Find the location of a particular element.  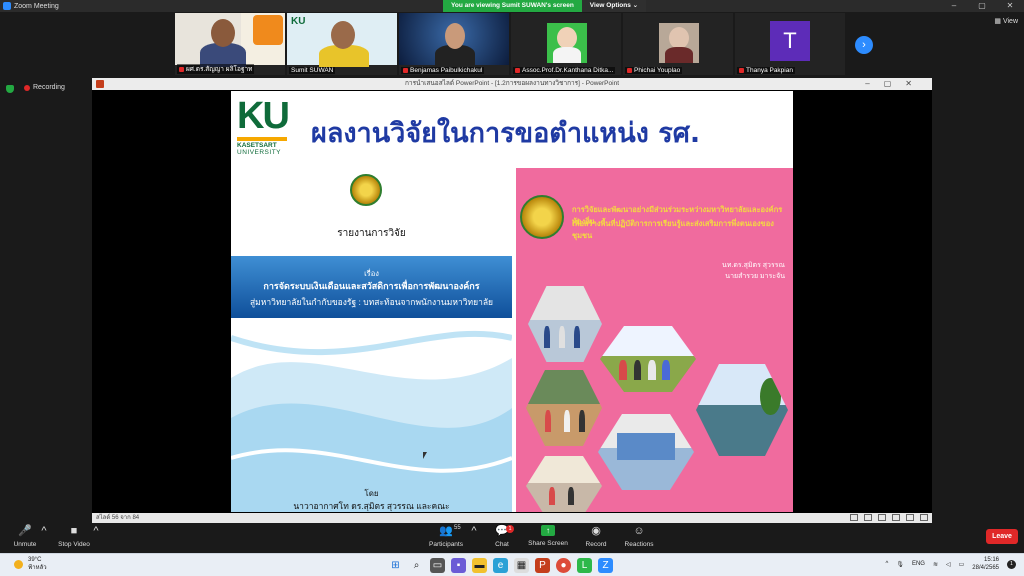

chevron-right-icon: › is located at coordinates (864, 45).